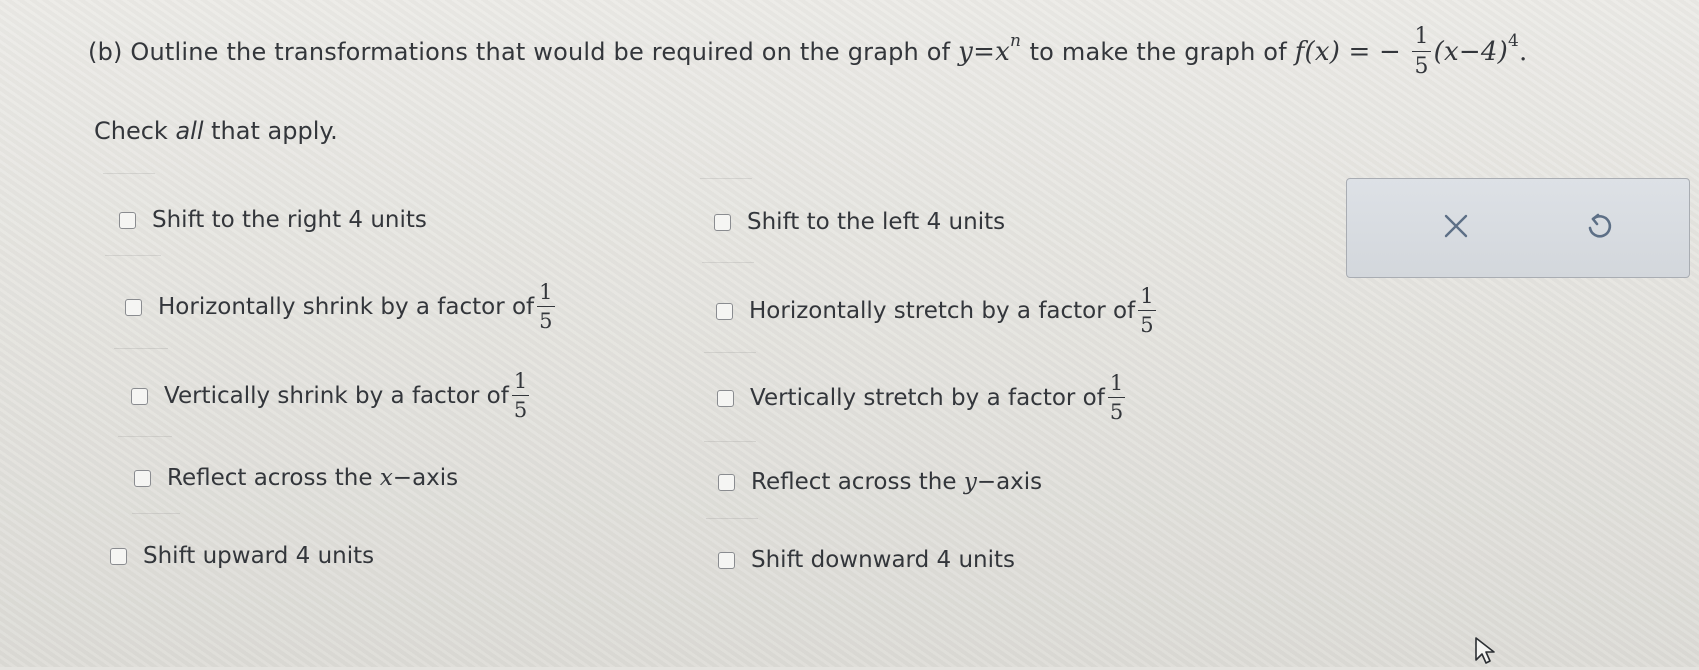 The height and width of the screenshot is (670, 1699). What do you see at coordinates (296, 478) in the screenshot?
I see `option-reflect-x-axis: Reflect across the x −axis` at bounding box center [296, 478].